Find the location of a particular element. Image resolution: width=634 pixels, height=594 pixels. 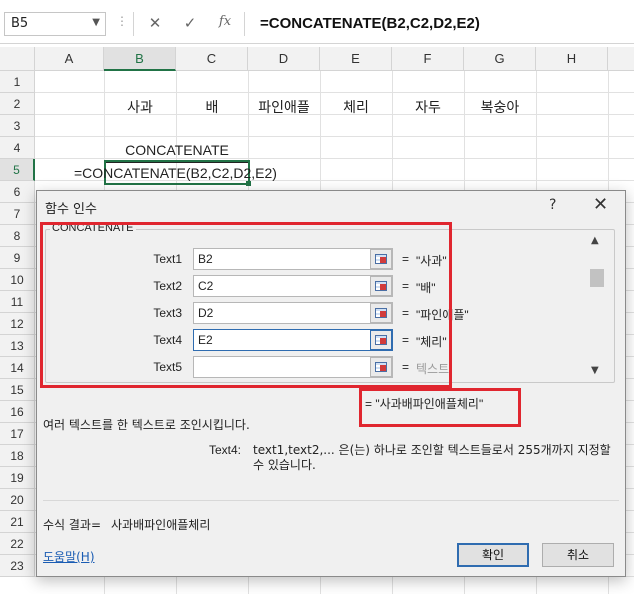

row-header-23: 23 is located at coordinates (17, 566).